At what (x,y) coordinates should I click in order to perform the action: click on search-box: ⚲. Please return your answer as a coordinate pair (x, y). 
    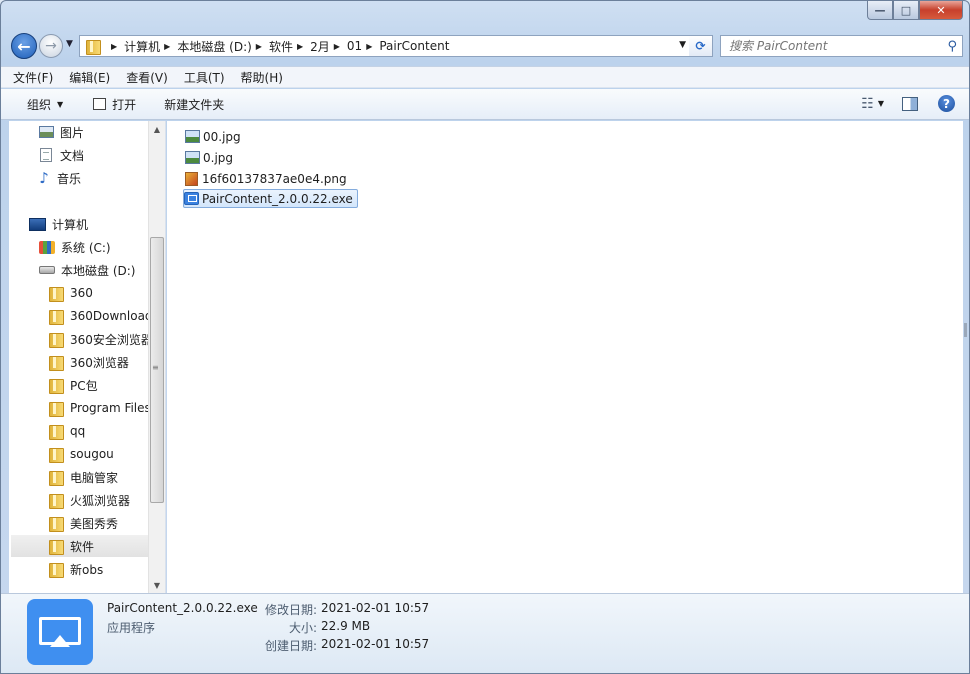
    Looking at the image, I should click on (841, 46).